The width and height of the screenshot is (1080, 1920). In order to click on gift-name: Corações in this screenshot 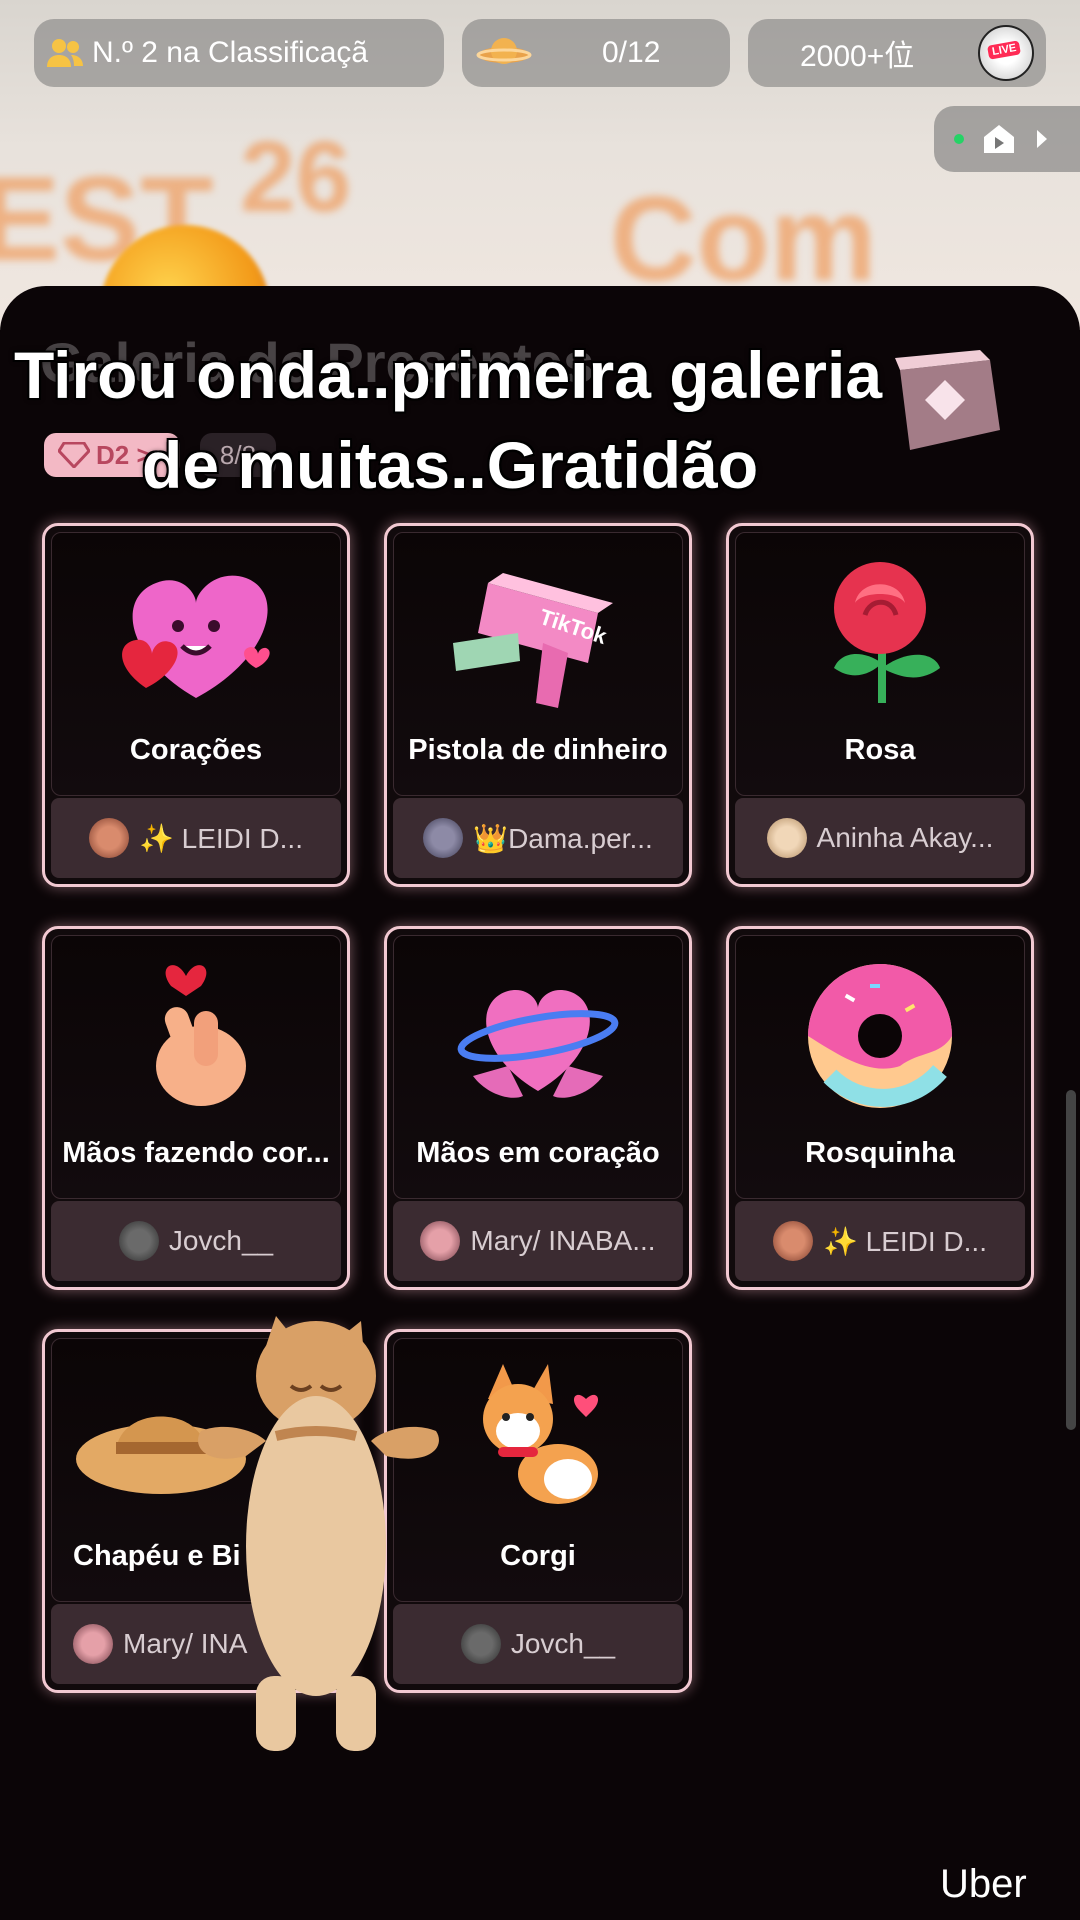, I will do `click(196, 750)`.